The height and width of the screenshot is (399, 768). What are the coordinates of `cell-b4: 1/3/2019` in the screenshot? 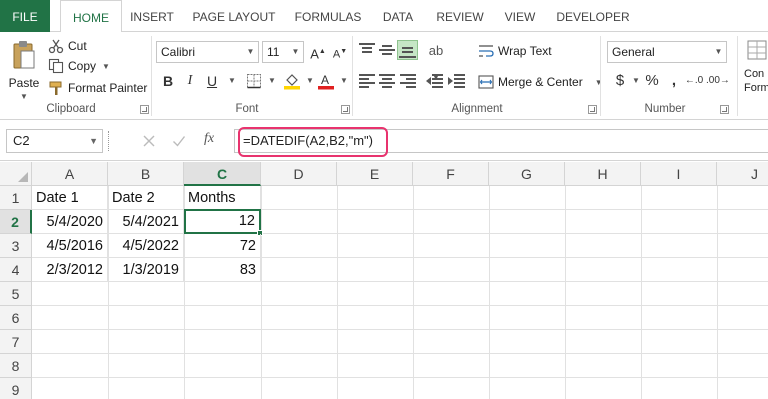 It's located at (146, 270).